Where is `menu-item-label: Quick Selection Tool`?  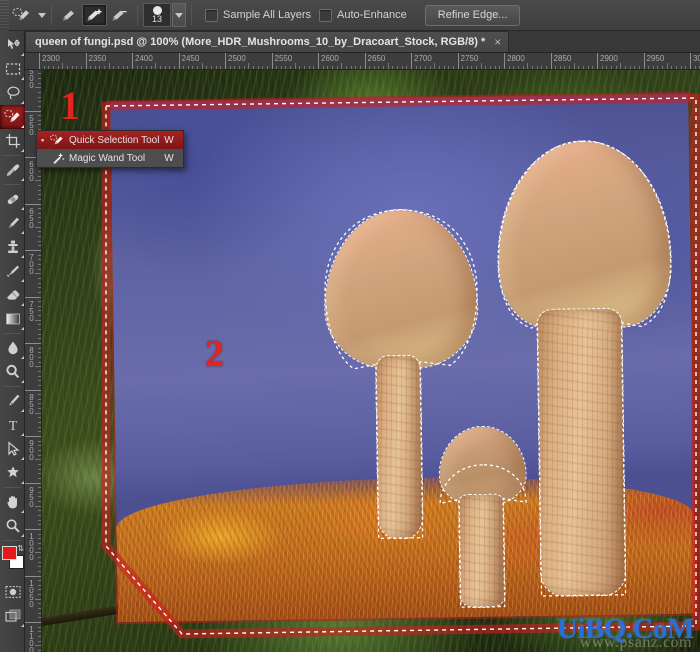 menu-item-label: Quick Selection Tool is located at coordinates (114, 140).